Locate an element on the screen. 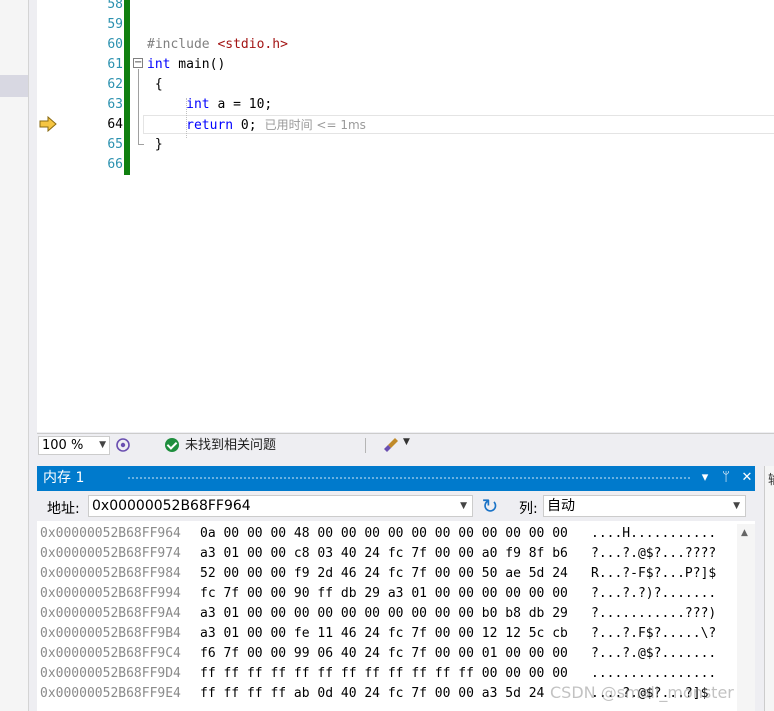 This screenshot has width=774, height=711. memory-address: 0x00000052B68FF9E4 is located at coordinates (110, 693).